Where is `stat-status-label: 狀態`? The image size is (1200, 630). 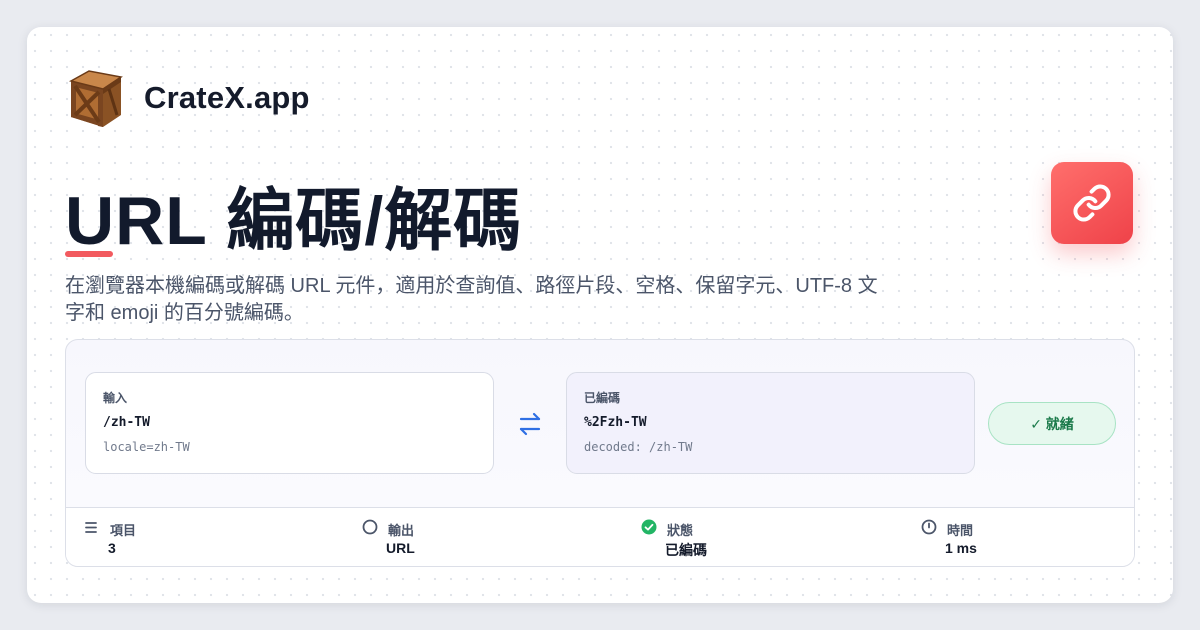
stat-status-label: 狀態 is located at coordinates (680, 530).